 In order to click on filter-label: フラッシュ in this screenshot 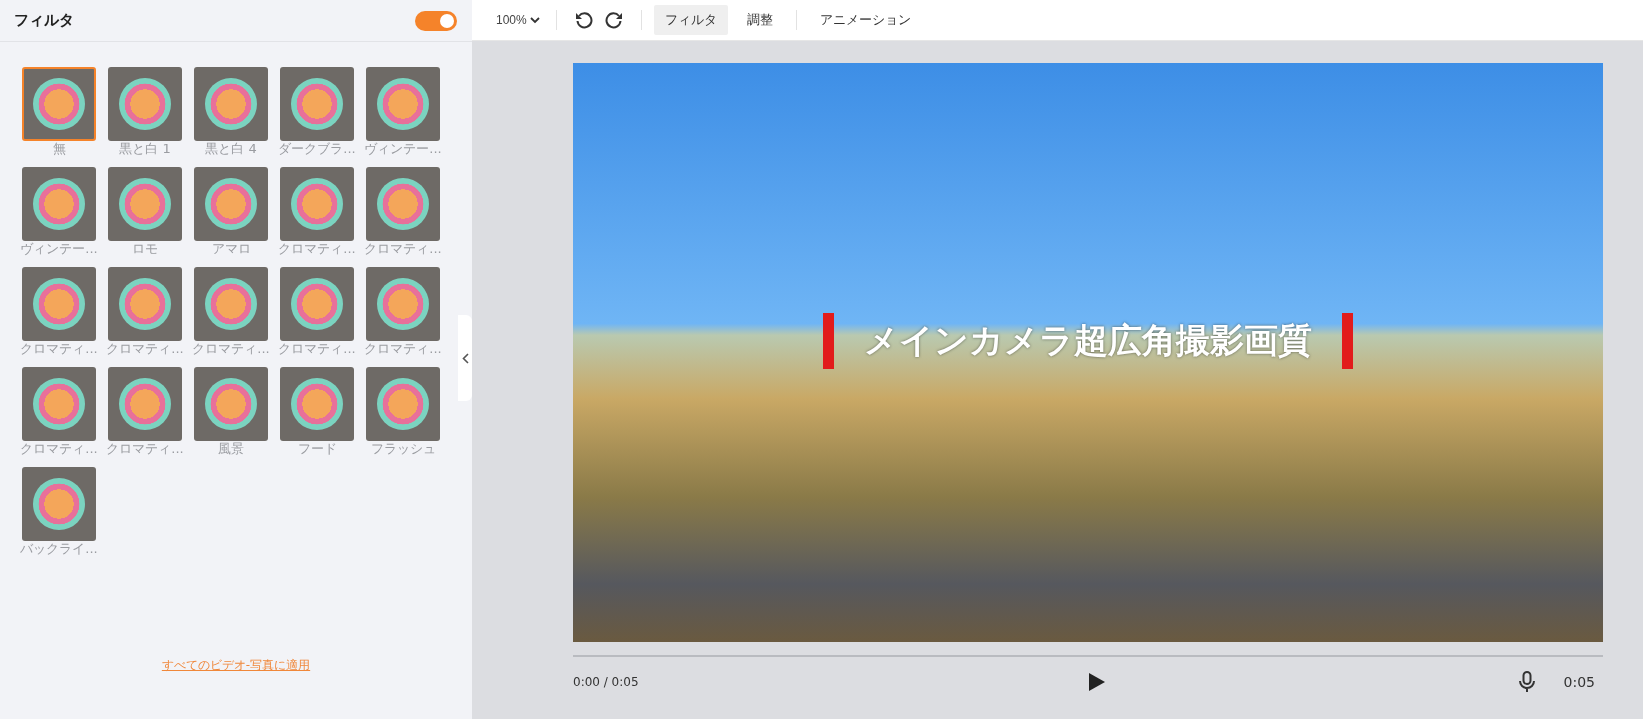, I will do `click(403, 449)`.